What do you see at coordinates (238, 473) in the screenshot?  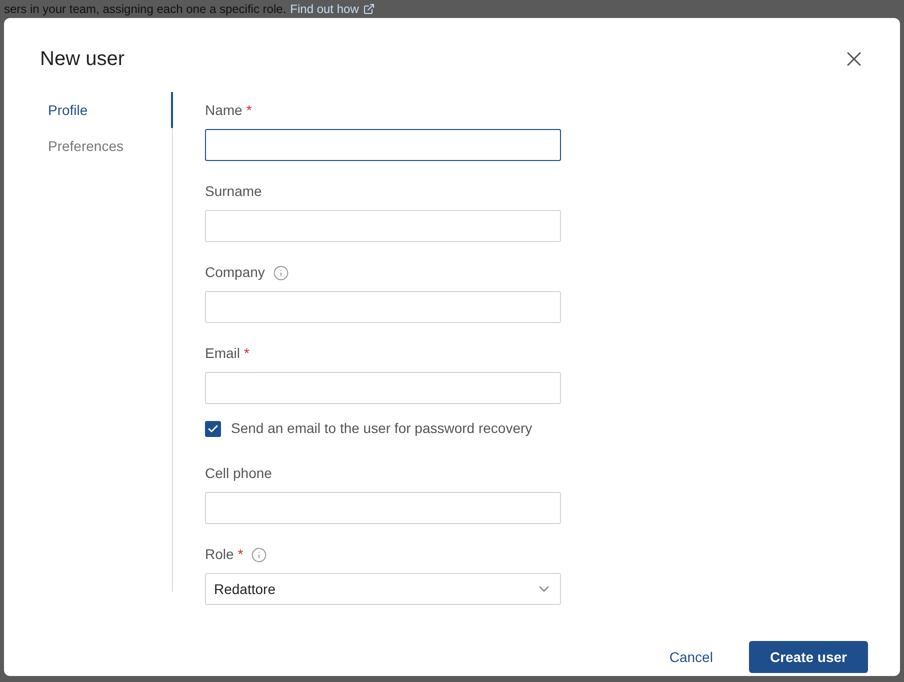 I see `field-label: Cell phone` at bounding box center [238, 473].